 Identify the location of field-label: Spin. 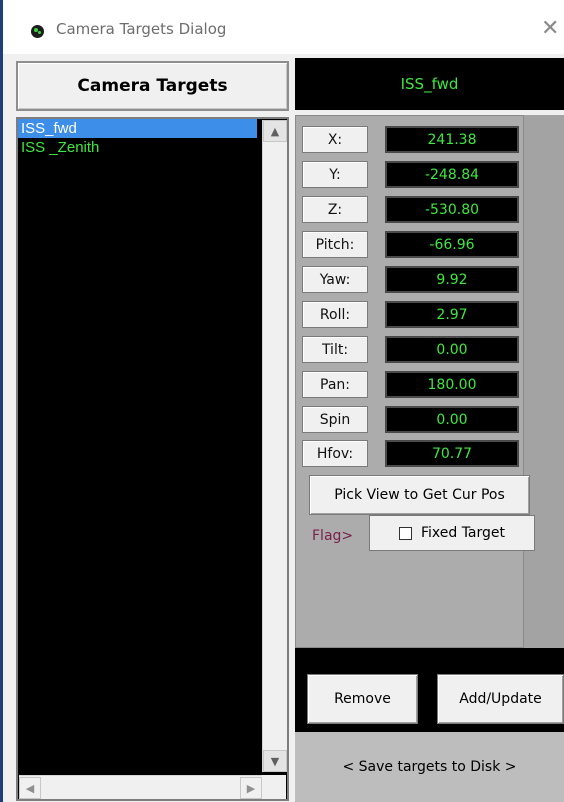
(335, 419).